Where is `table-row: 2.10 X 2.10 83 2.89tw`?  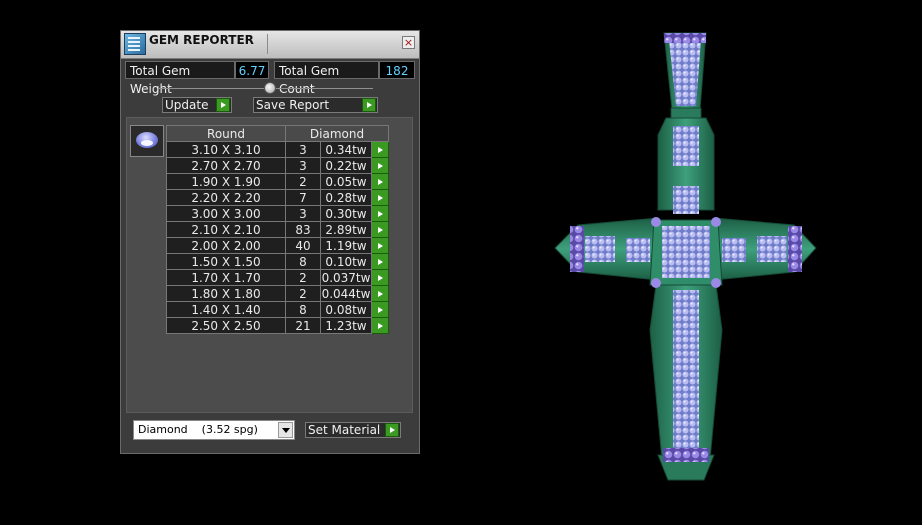
table-row: 2.10 X 2.10 83 2.89tw is located at coordinates (277, 229).